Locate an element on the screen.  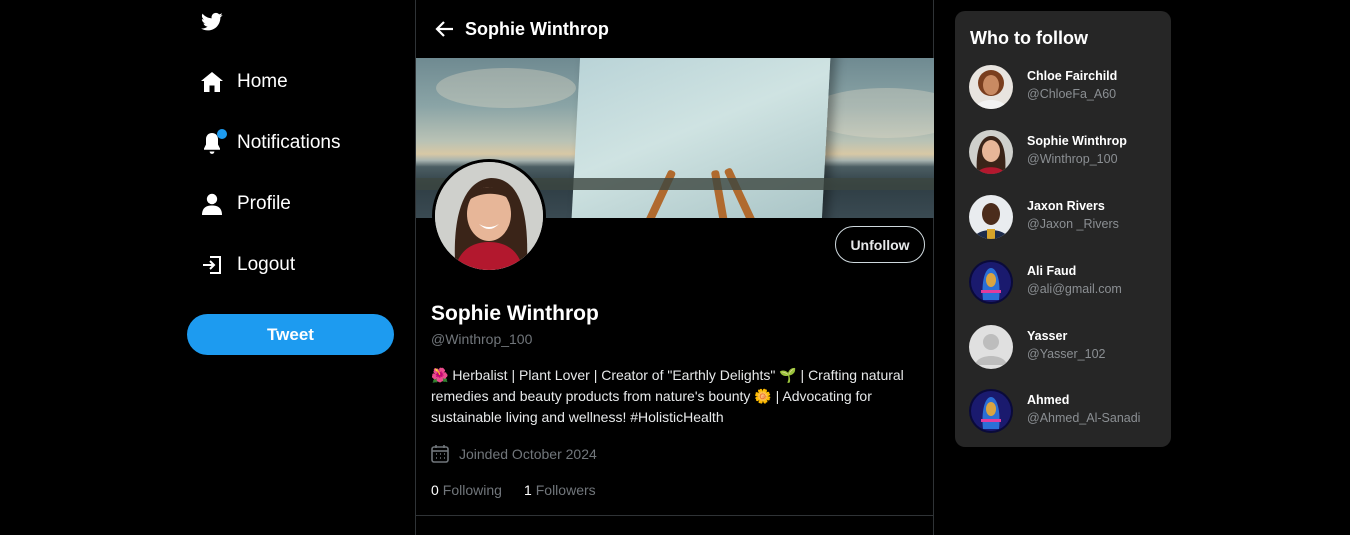
suggested-user-name: Sophie Winthrop is located at coordinates (1077, 141).